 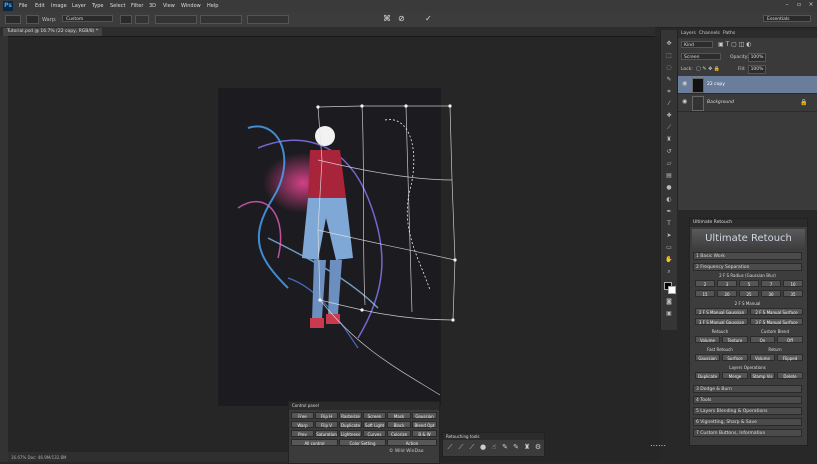 What do you see at coordinates (412, 442) in the screenshot?
I see `action-button: Action` at bounding box center [412, 442].